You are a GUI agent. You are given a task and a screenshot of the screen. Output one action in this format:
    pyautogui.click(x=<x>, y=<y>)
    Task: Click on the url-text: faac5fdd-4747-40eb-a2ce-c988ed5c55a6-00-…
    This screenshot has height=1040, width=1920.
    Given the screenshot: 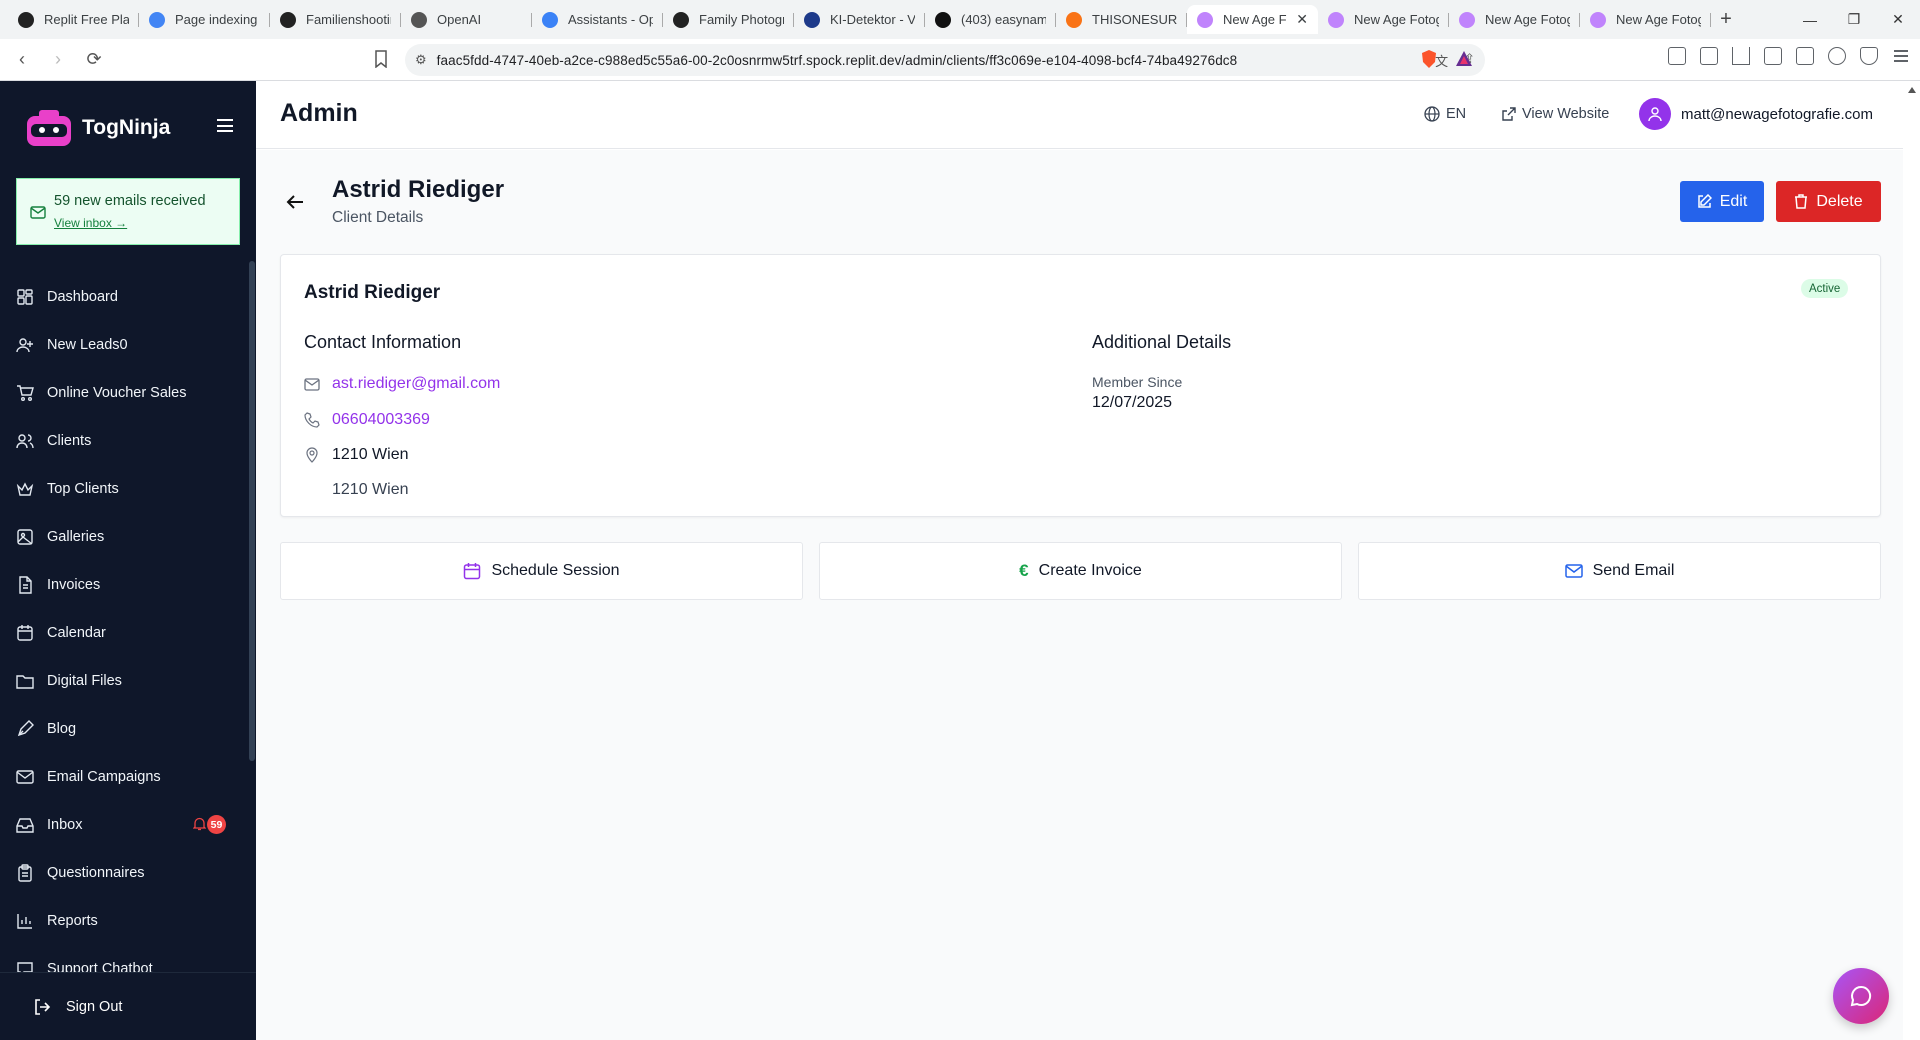 What is the action you would take?
    pyautogui.click(x=837, y=60)
    